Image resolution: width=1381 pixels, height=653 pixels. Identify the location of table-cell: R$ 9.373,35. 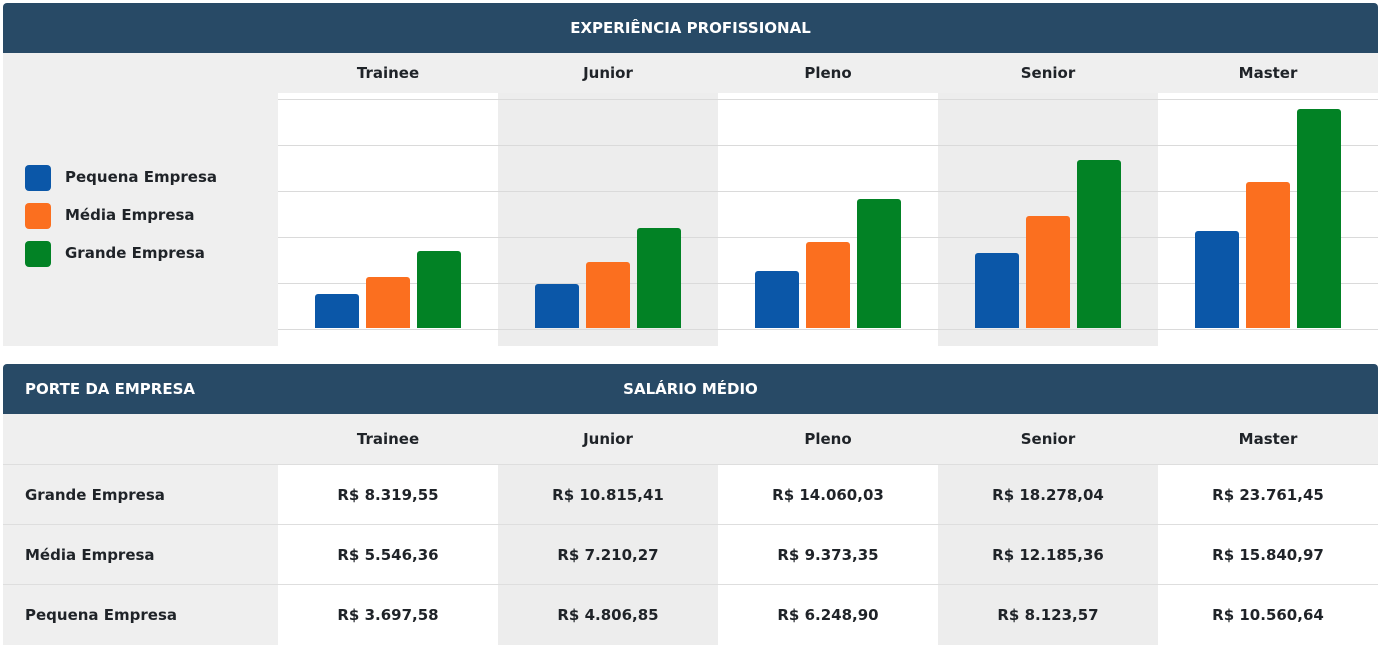
(828, 555).